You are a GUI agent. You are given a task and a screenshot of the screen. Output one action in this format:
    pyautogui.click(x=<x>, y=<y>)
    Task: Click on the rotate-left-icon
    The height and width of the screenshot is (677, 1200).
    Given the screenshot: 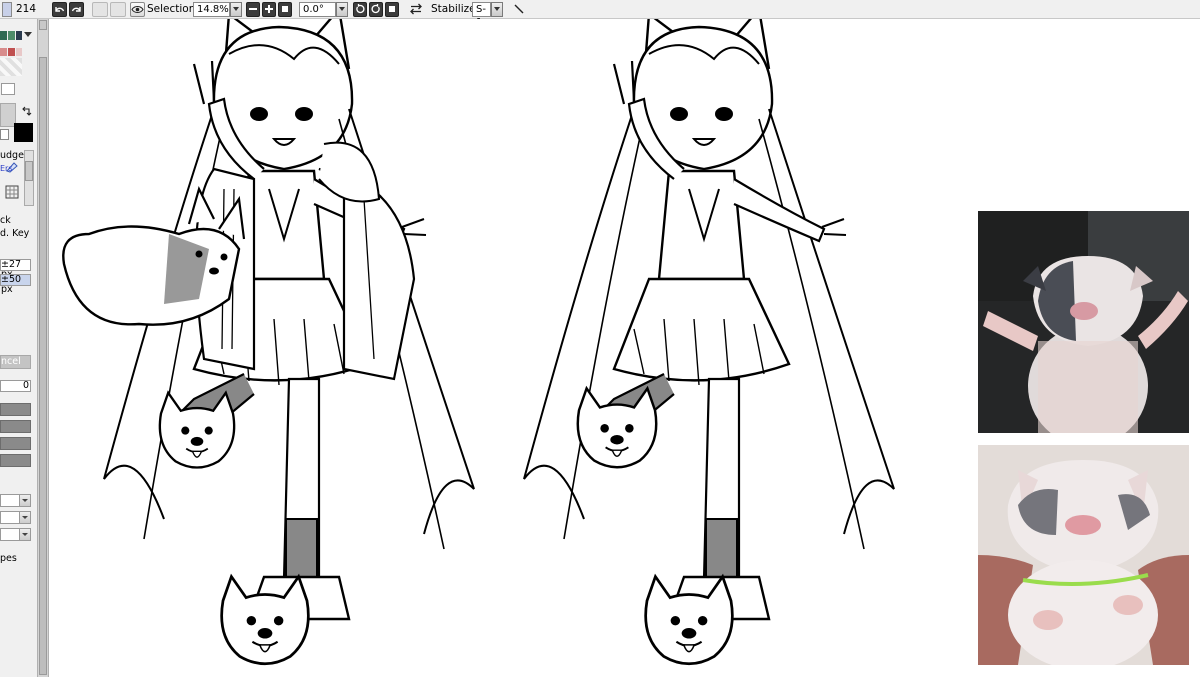 What is the action you would take?
    pyautogui.click(x=360, y=9)
    